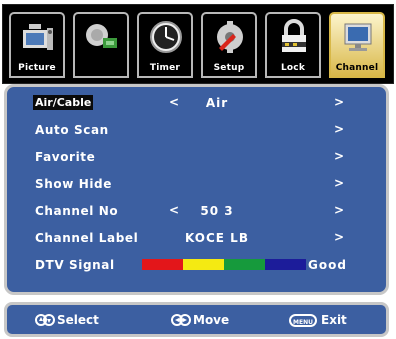 This screenshot has width=396, height=339. Describe the element at coordinates (294, 35) in the screenshot. I see `lock-icon` at that location.